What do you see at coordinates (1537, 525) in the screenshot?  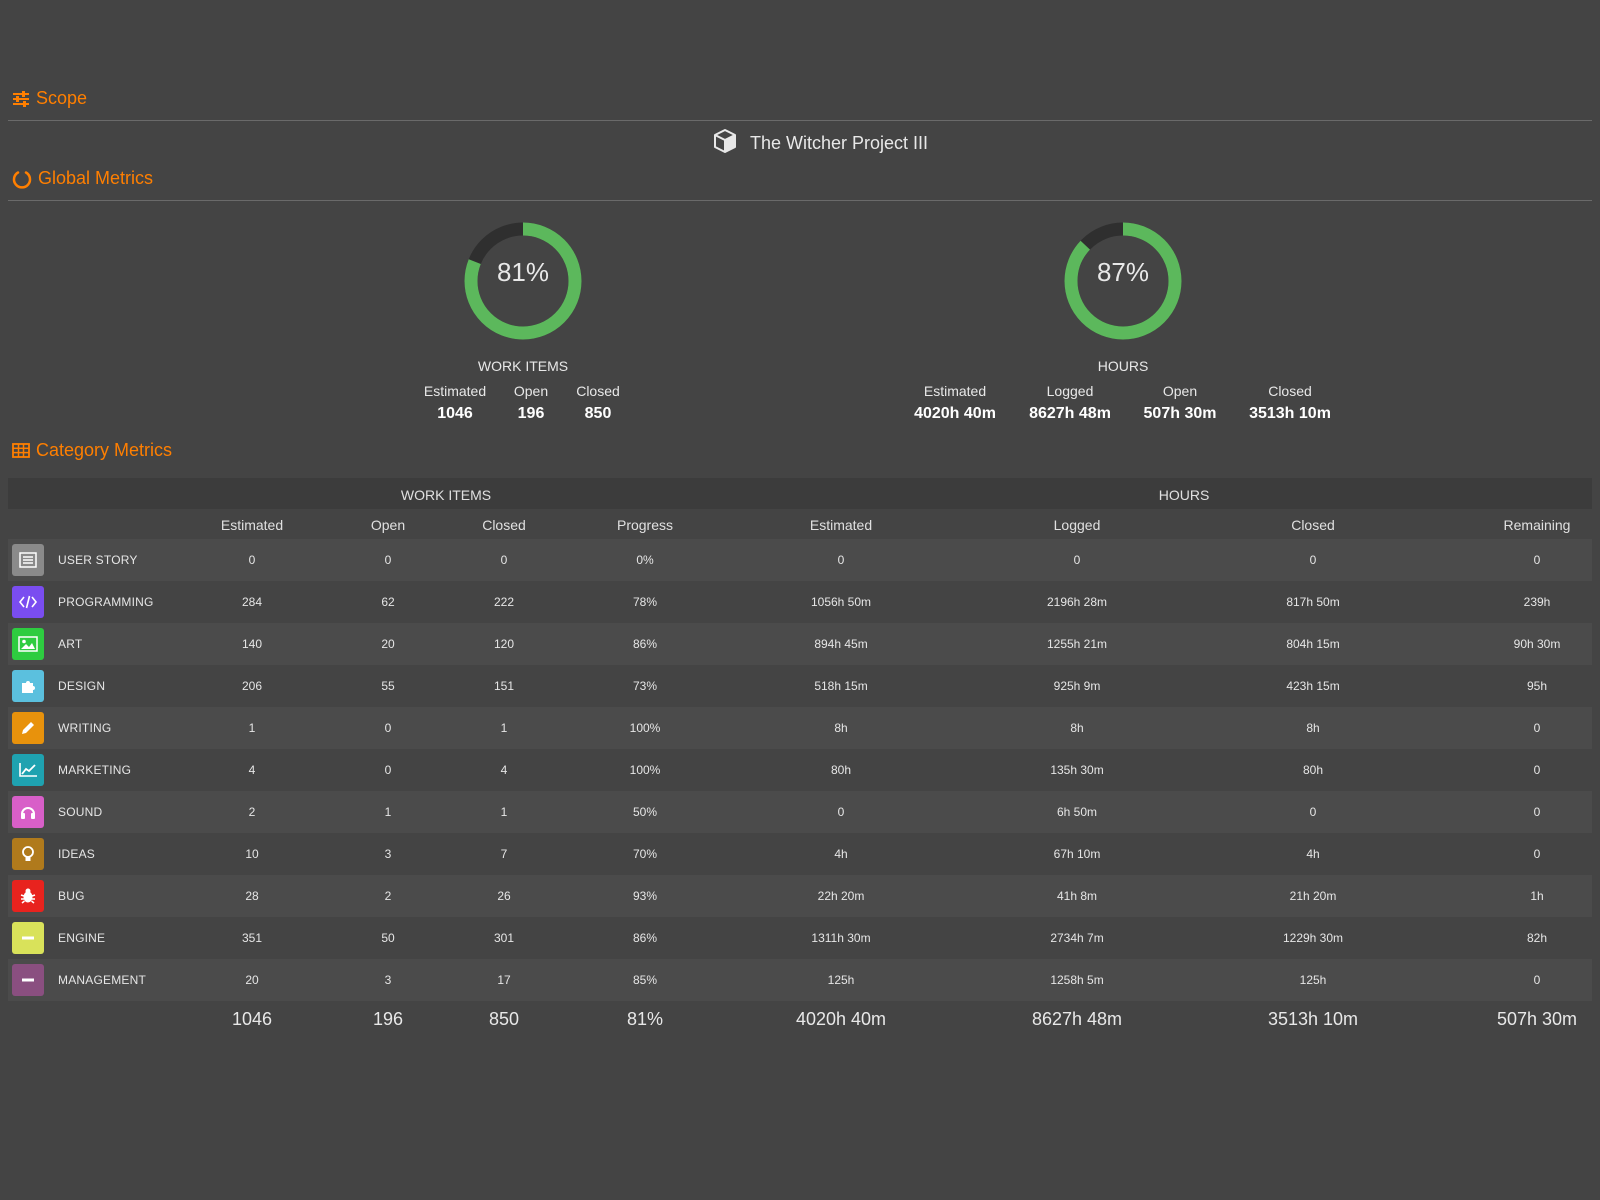 I see `col-header: Remaining` at bounding box center [1537, 525].